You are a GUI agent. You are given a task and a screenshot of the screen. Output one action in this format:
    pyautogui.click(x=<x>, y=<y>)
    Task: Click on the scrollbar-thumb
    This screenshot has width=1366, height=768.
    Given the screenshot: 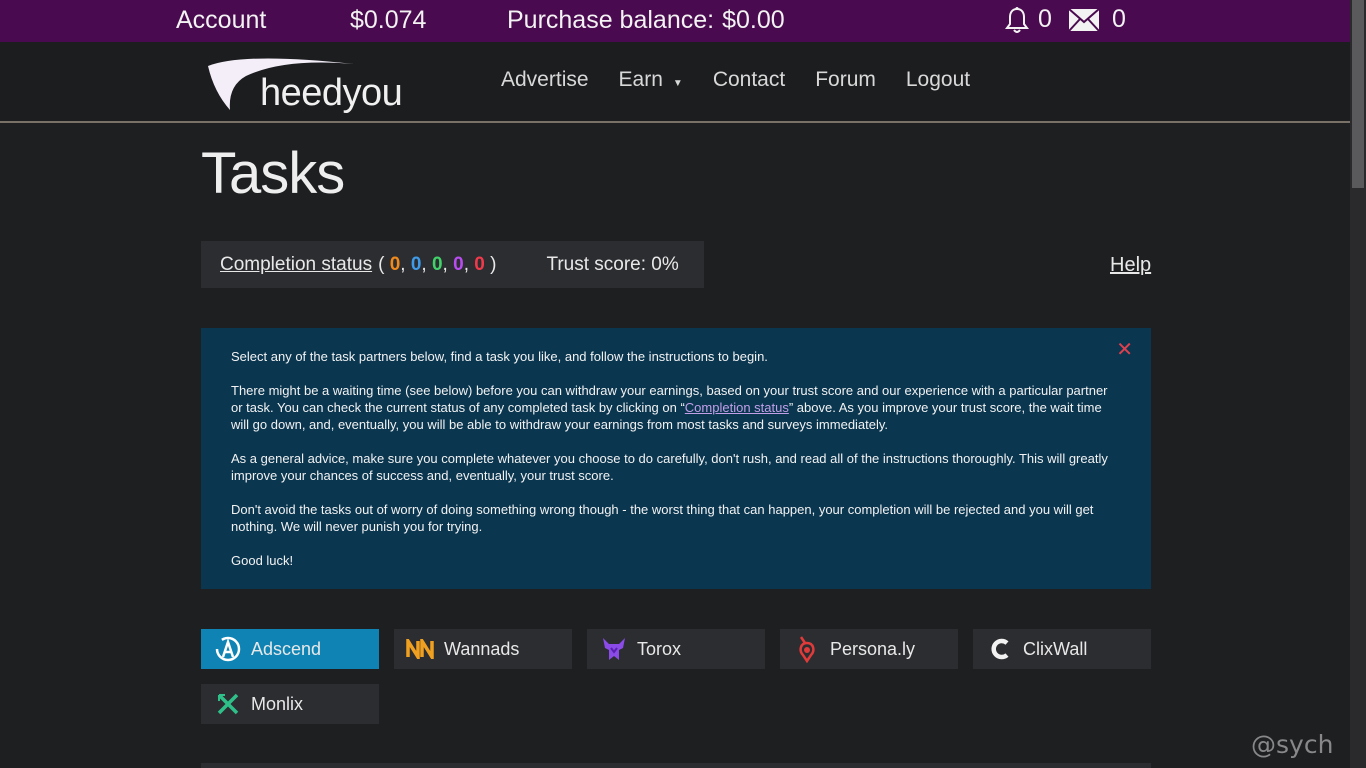 What is the action you would take?
    pyautogui.click(x=1358, y=94)
    